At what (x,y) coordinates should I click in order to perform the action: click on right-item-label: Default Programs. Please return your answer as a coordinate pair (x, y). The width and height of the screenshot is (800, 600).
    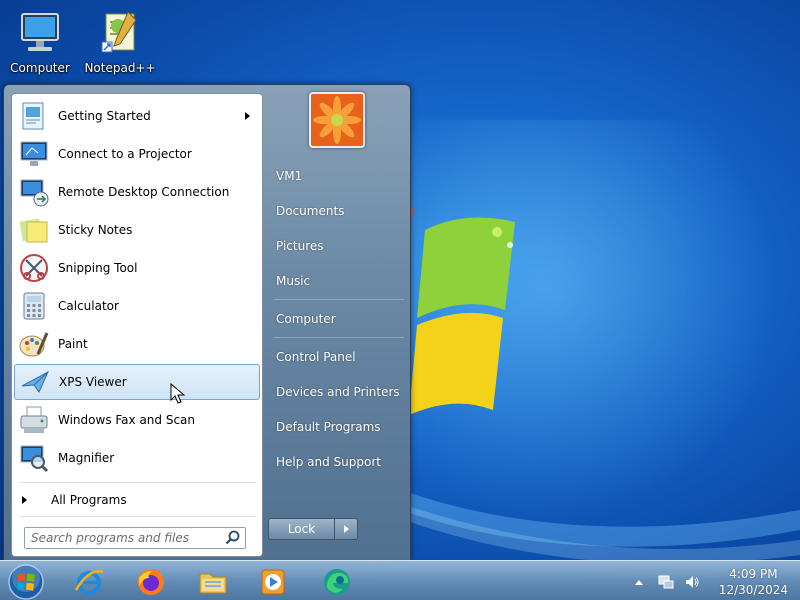
    Looking at the image, I should click on (328, 427).